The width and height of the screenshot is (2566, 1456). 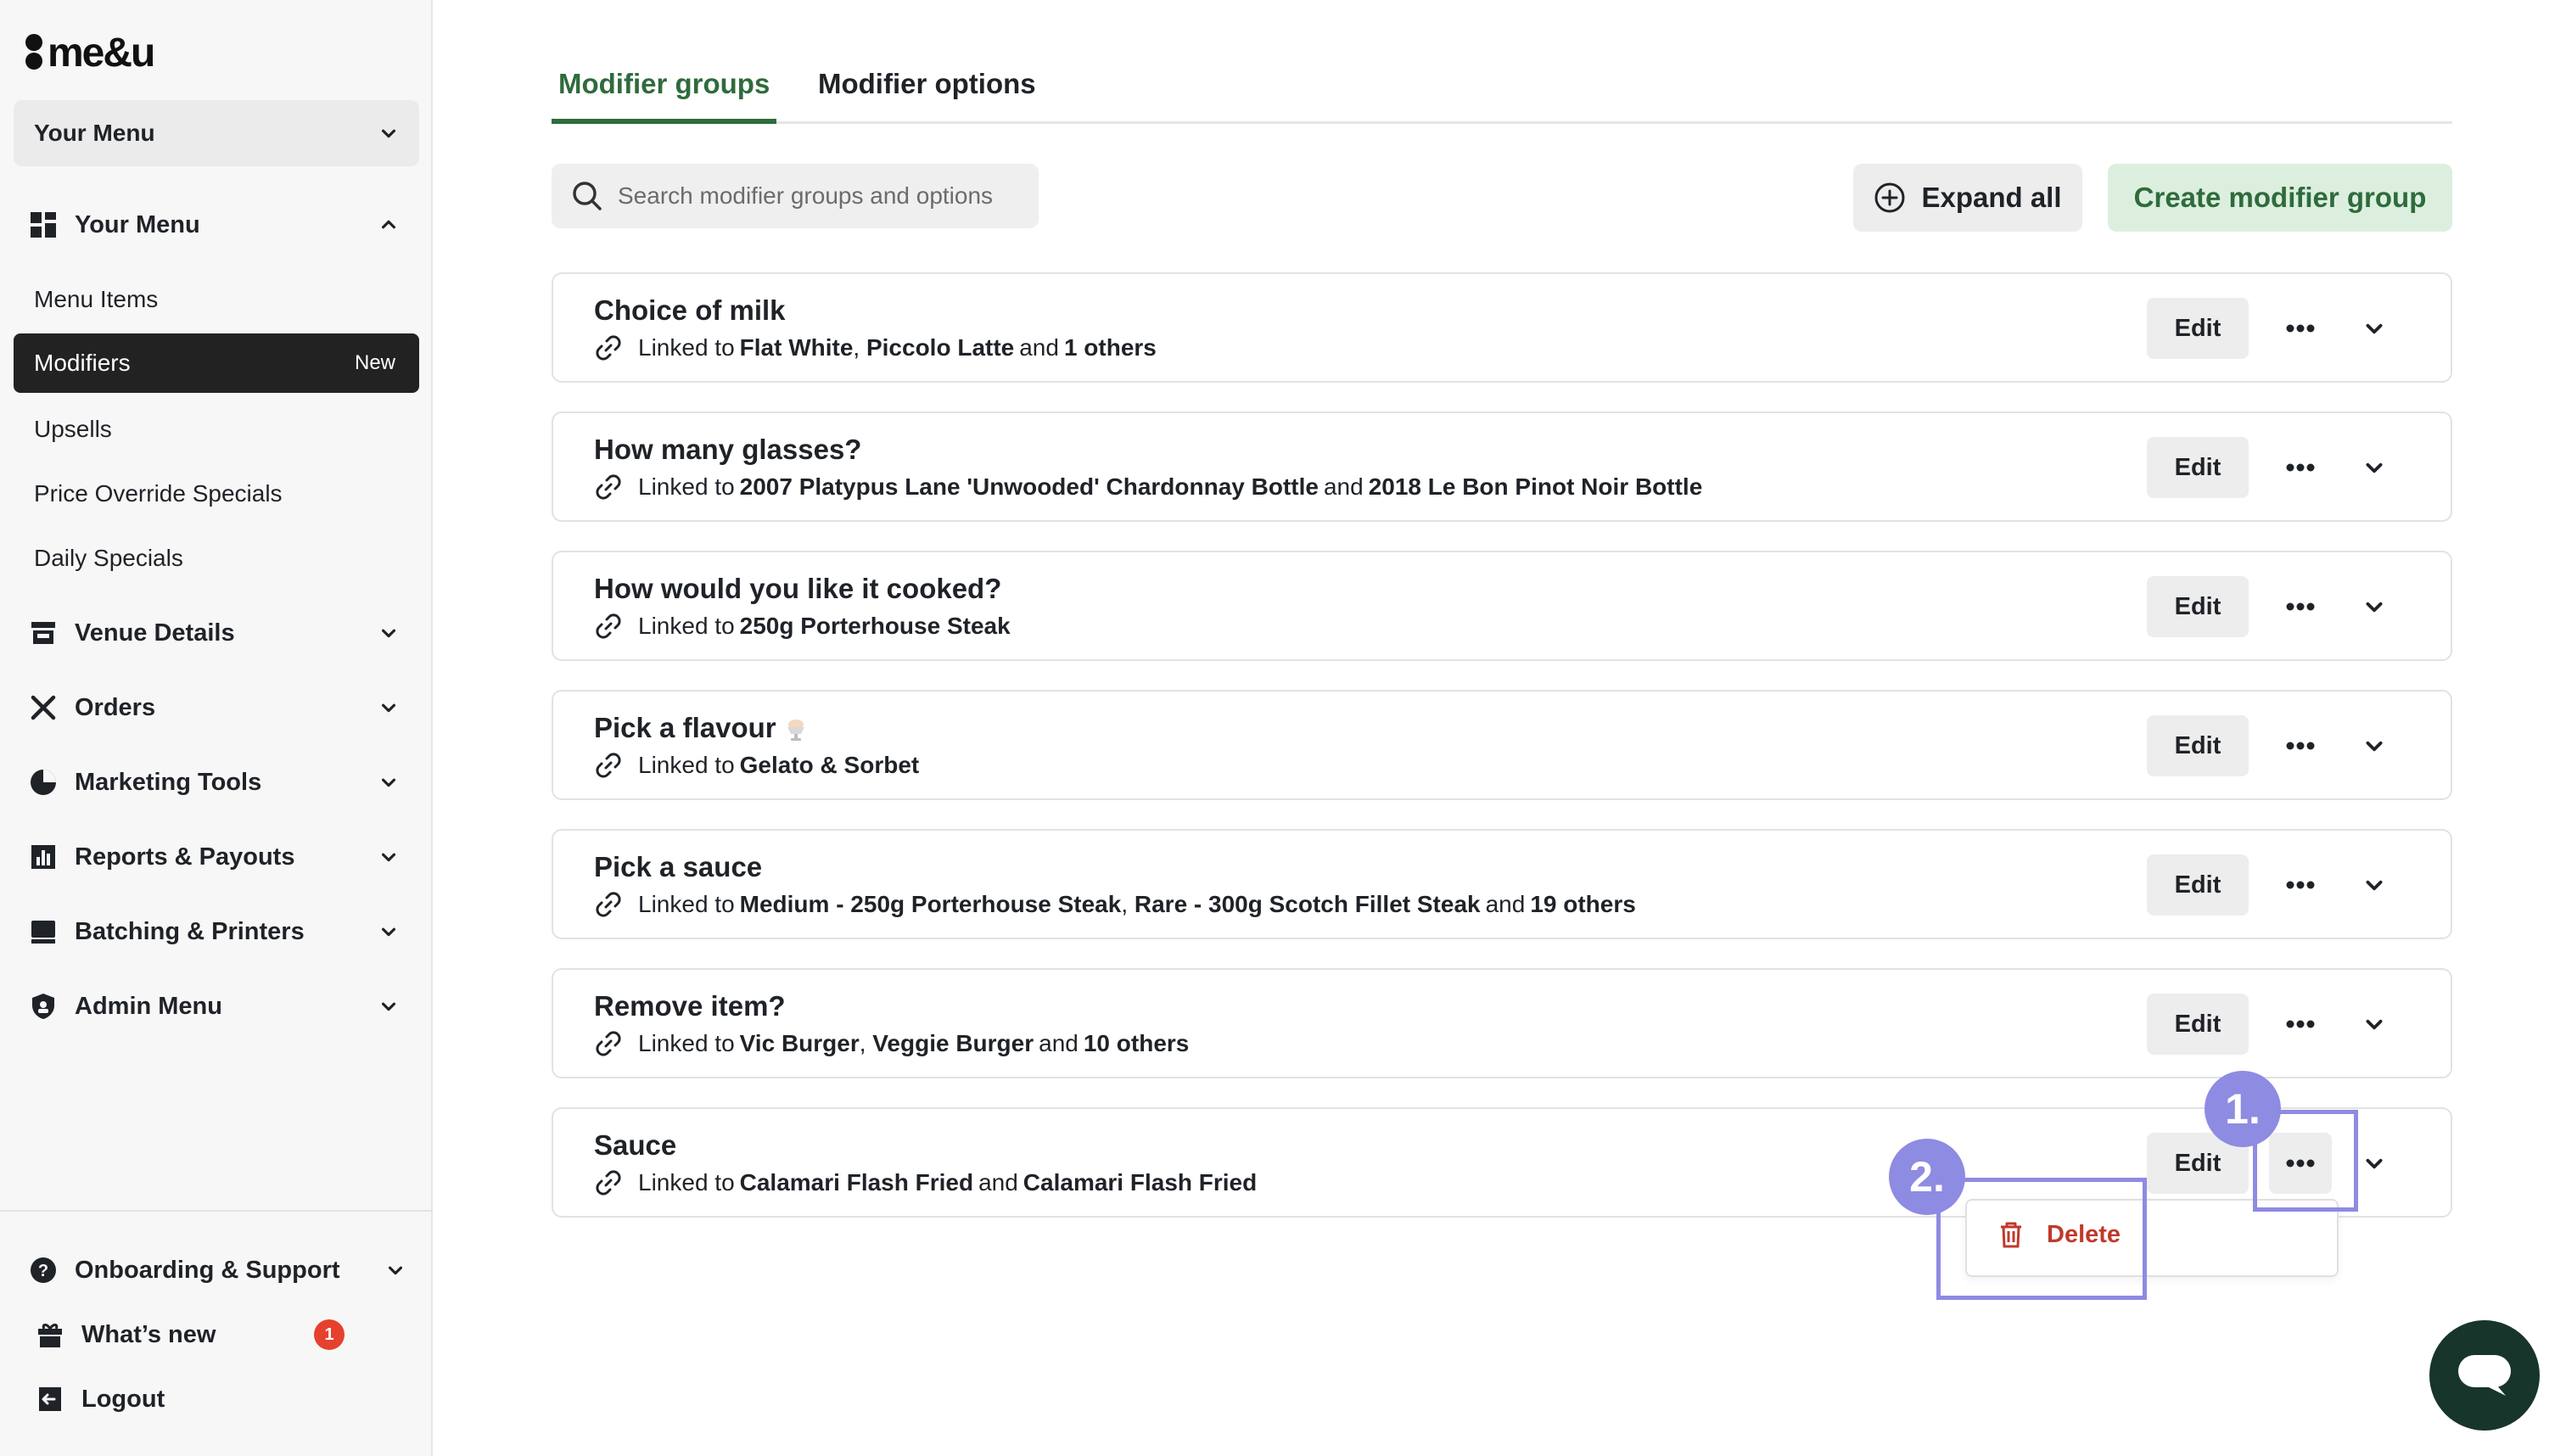 I want to click on search-input, so click(x=817, y=196).